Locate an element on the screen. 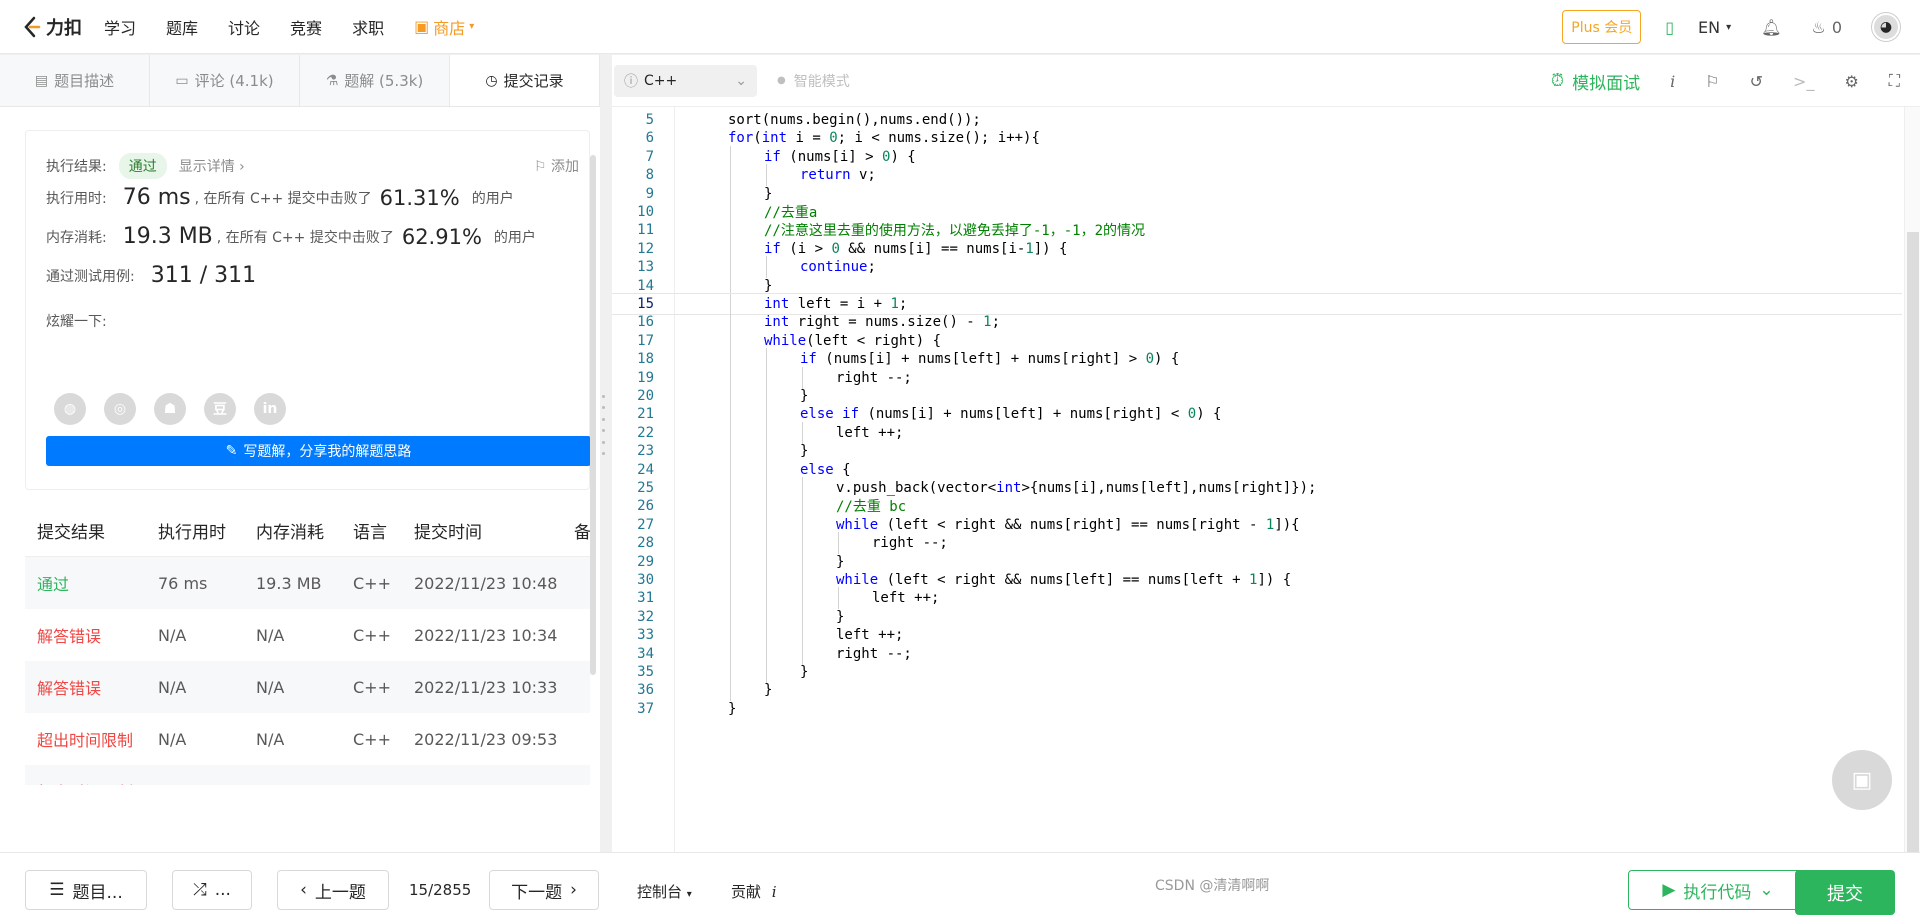  language-select: ⓘ C++ ⌄ is located at coordinates (685, 80).